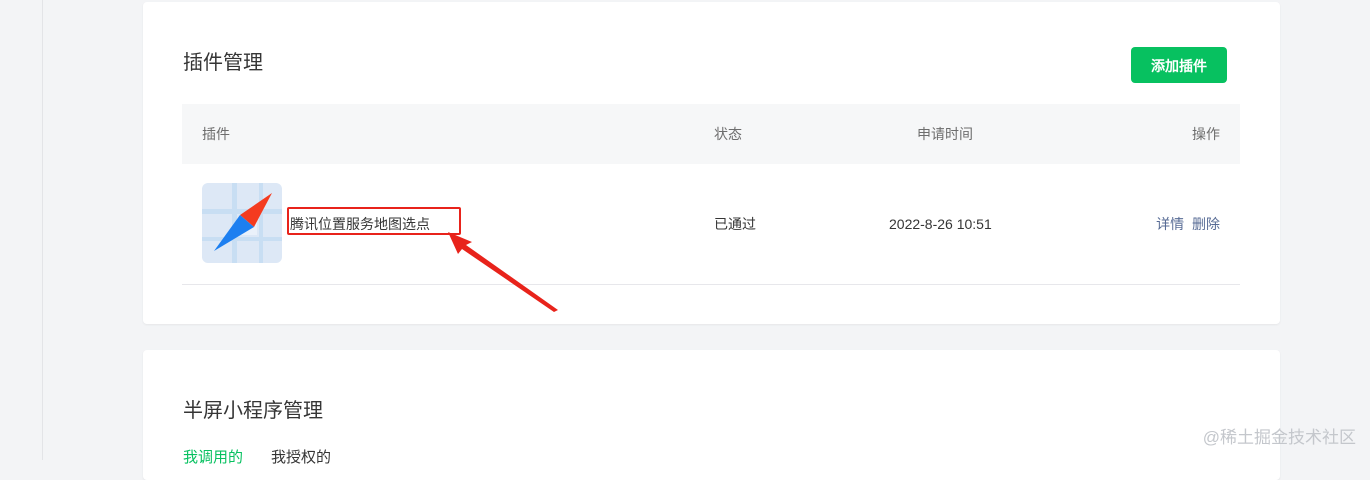  Describe the element at coordinates (1206, 224) in the screenshot. I see `delete-link: 删除` at that location.